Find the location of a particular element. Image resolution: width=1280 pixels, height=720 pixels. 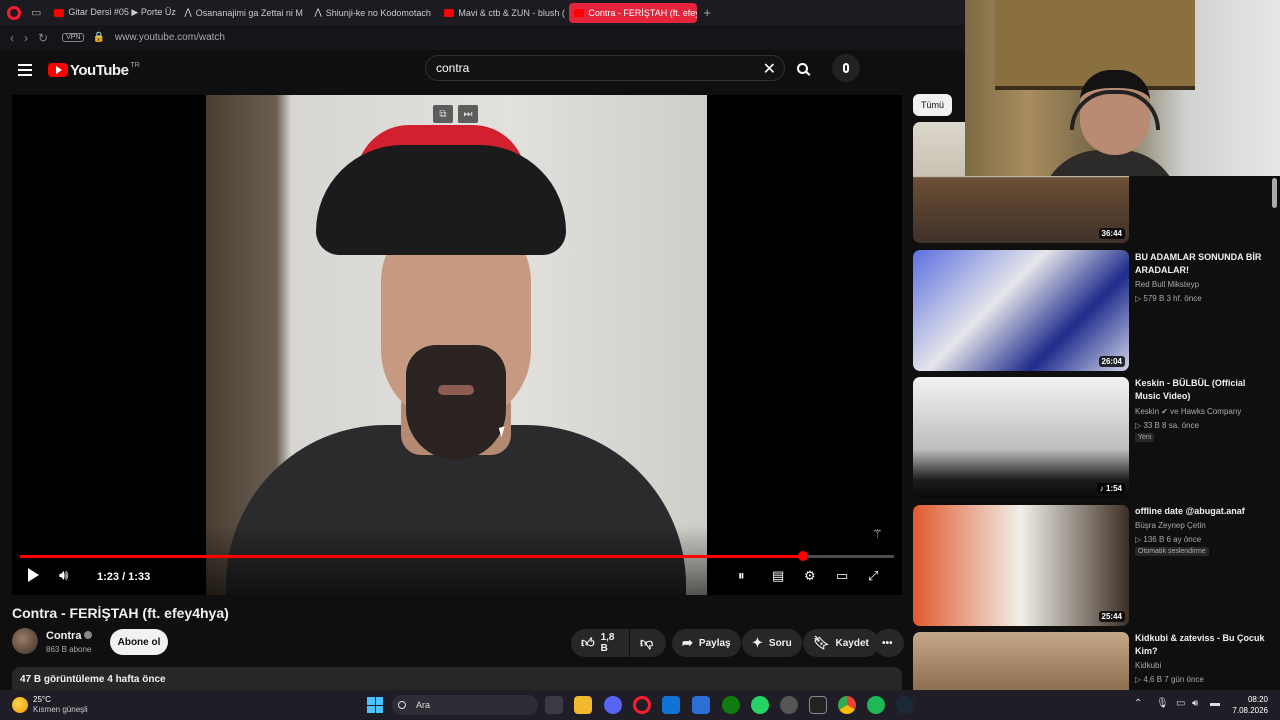

volume-icon: 🔊︎ is located at coordinates (63, 575).